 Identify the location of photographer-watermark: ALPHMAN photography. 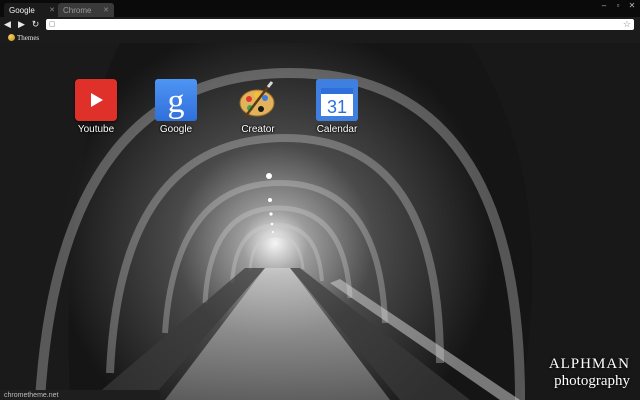
(589, 373).